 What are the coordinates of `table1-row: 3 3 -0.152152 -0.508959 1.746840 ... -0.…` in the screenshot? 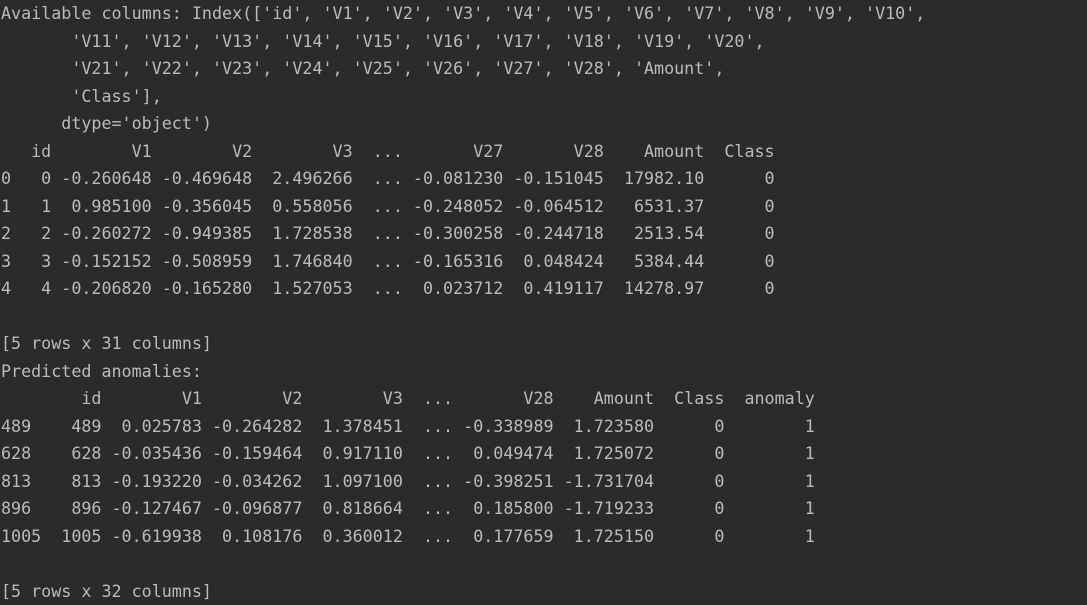 It's located at (388, 260).